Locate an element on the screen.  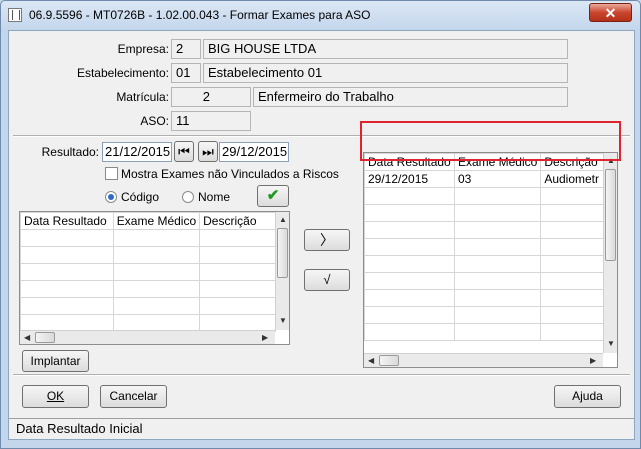
left-col-data-resultado: Data Resultado is located at coordinates (67, 221).